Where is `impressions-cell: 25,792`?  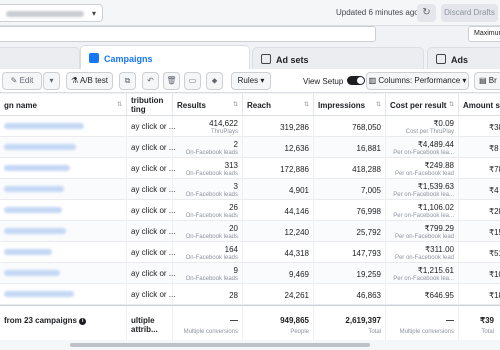
impressions-cell: 25,792 is located at coordinates (350, 232).